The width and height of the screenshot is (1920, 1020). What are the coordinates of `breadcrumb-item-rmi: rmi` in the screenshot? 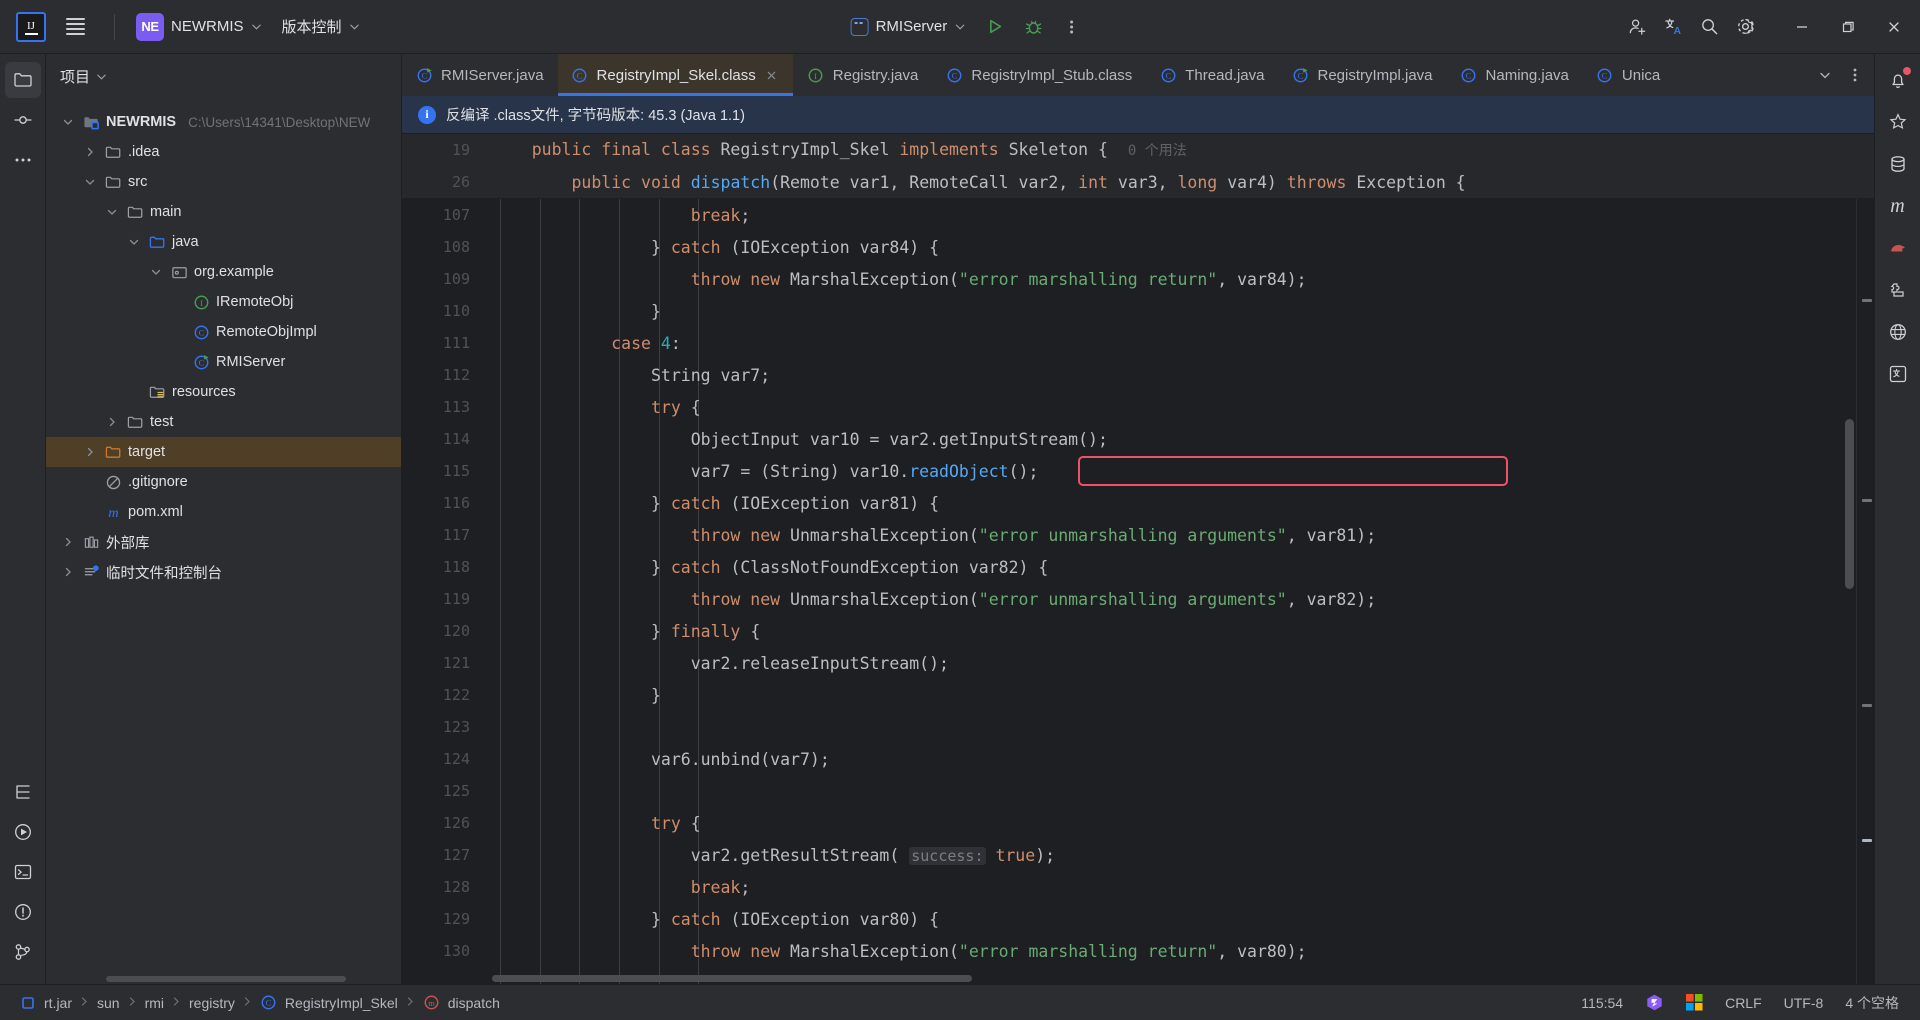 It's located at (154, 1003).